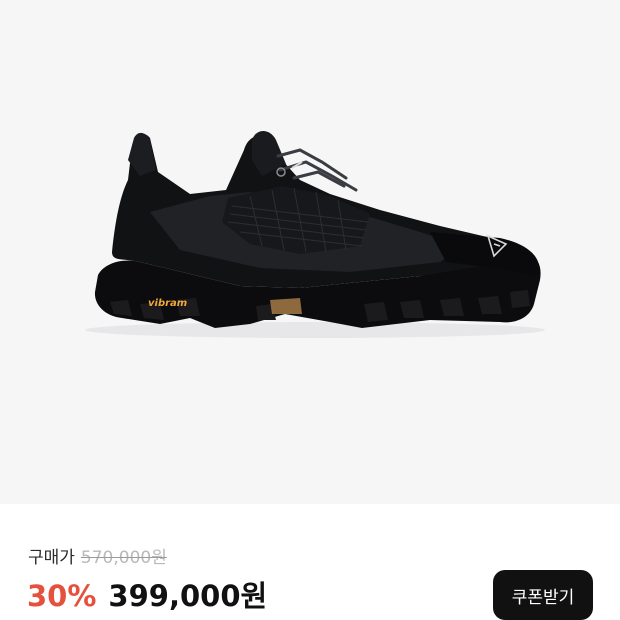  I want to click on shoe-shadow, so click(315, 330).